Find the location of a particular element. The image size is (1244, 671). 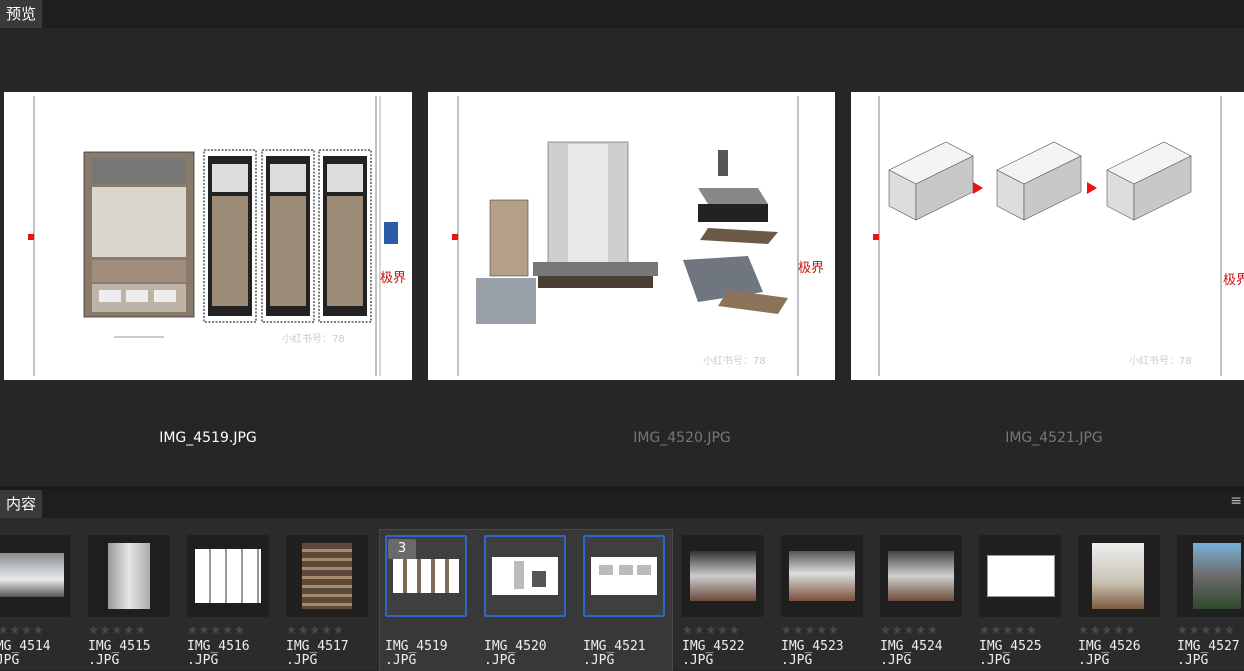

preview-image-1: 极界 小红书号：78 is located at coordinates (208, 236).